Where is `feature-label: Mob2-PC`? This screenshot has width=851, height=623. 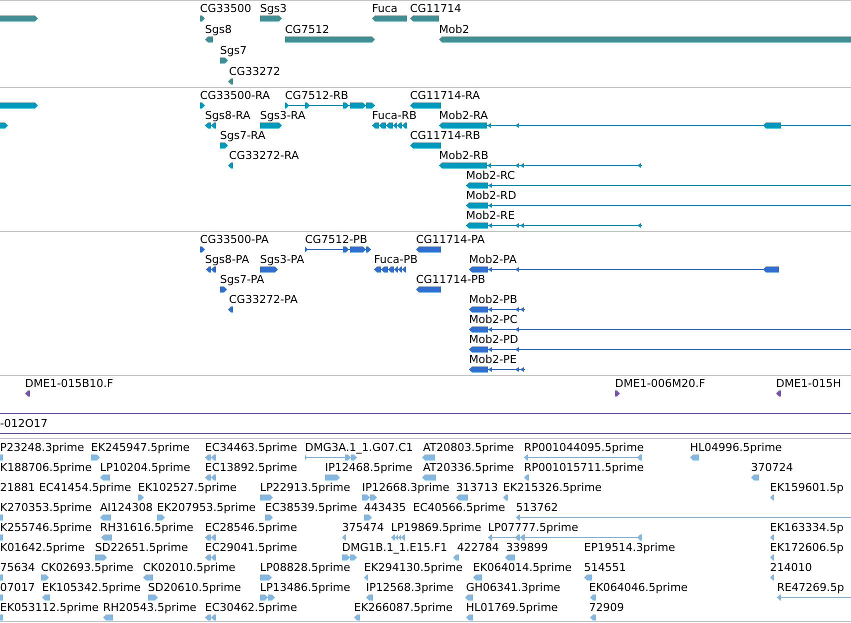
feature-label: Mob2-PC is located at coordinates (493, 319).